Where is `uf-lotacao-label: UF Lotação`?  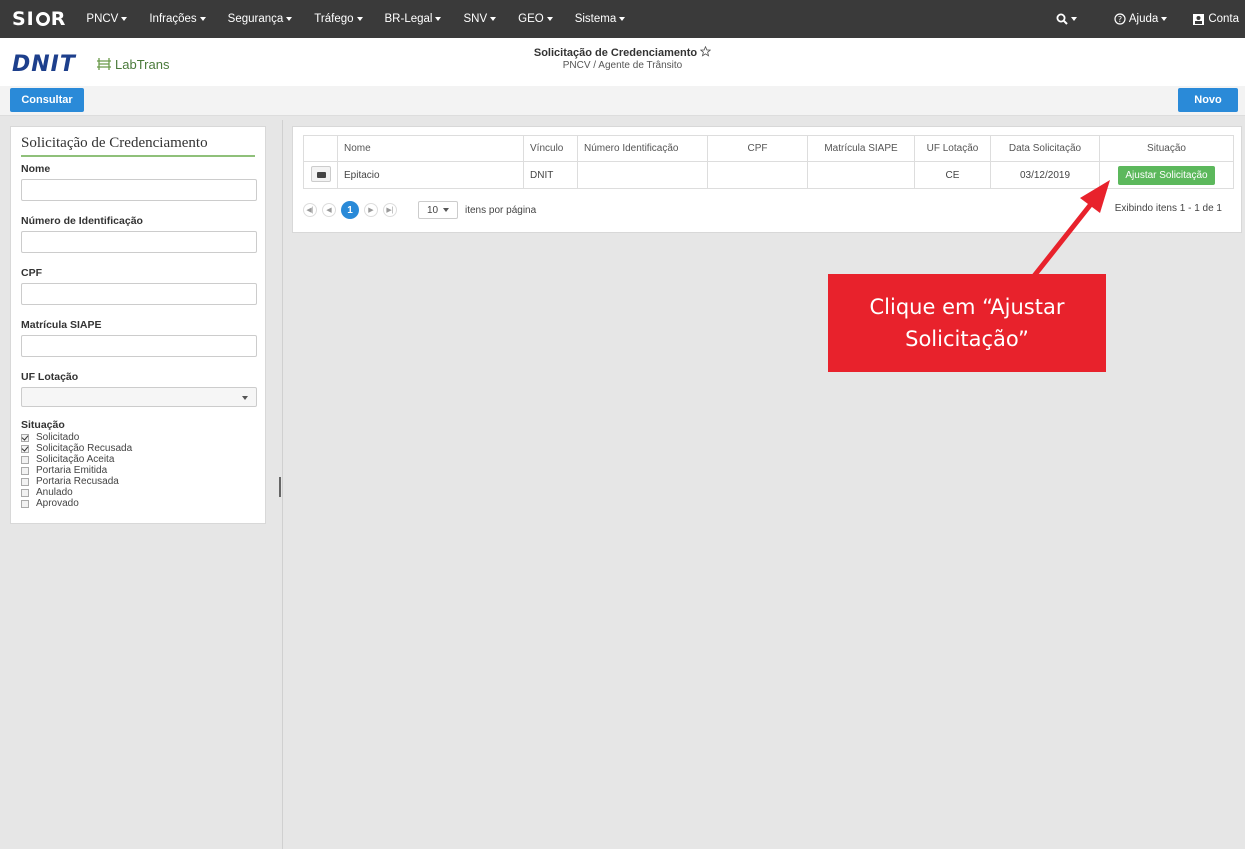 uf-lotacao-label: UF Lotação is located at coordinates (50, 377).